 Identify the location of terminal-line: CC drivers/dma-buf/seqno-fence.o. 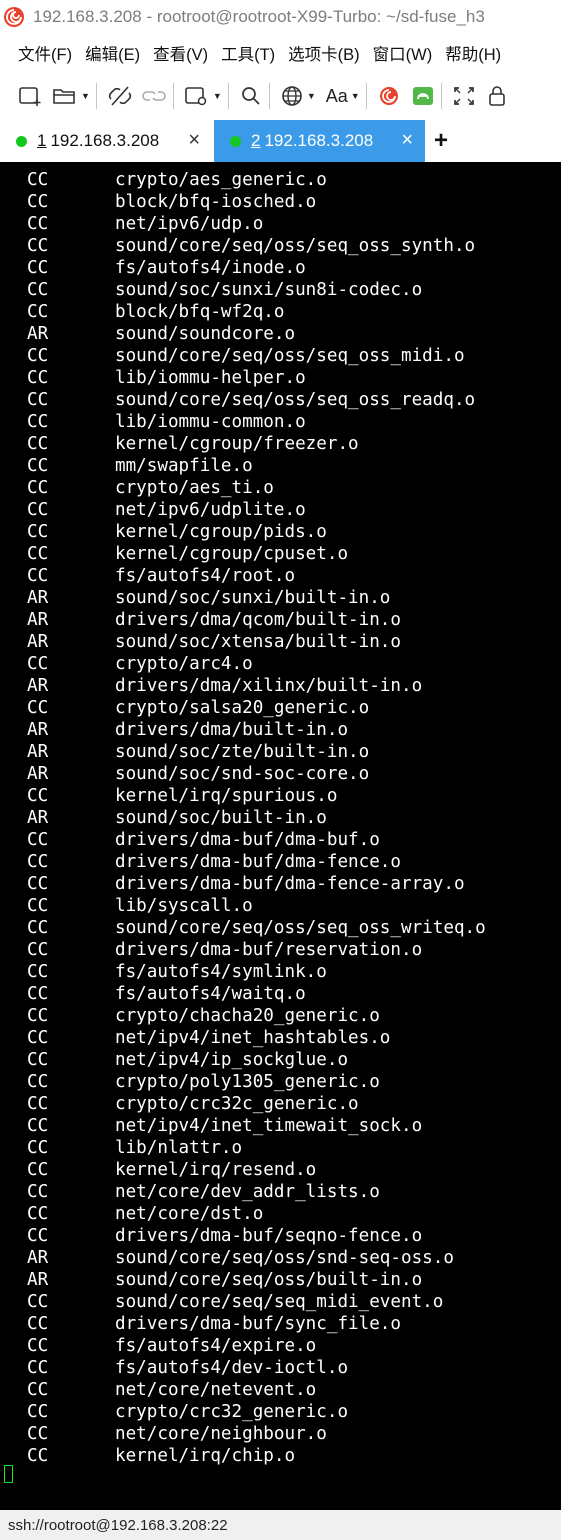
(280, 1236).